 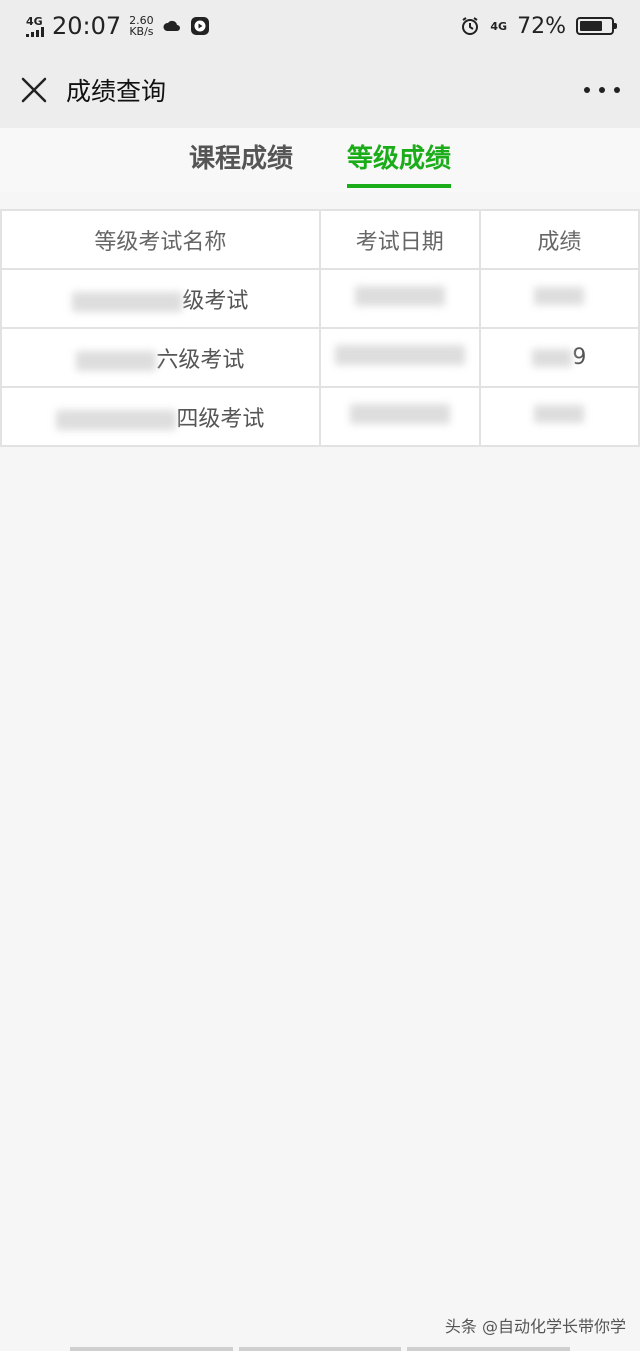 I want to click on table-row: 六级考试 9, so click(x=320, y=357).